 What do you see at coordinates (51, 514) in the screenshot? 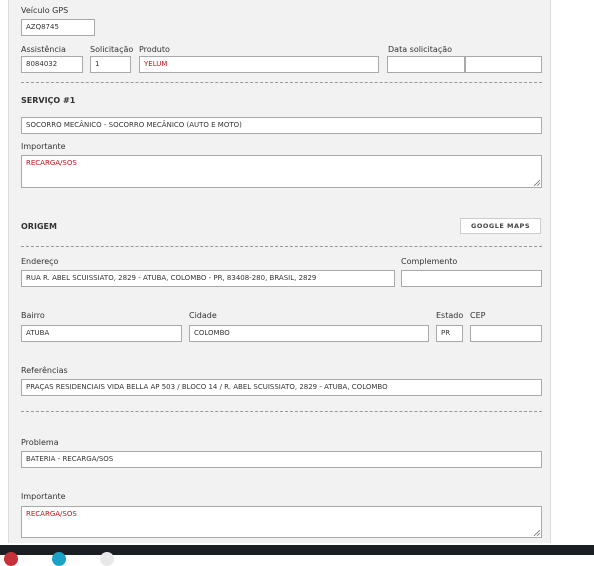
I see `problem-importante-text: RECARGA/SOS` at bounding box center [51, 514].